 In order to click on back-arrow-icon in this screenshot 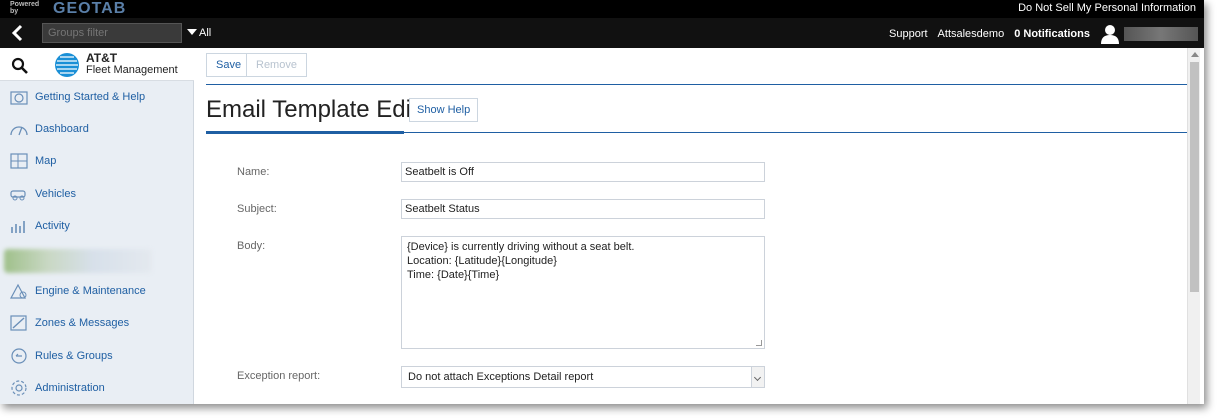, I will do `click(18, 33)`.